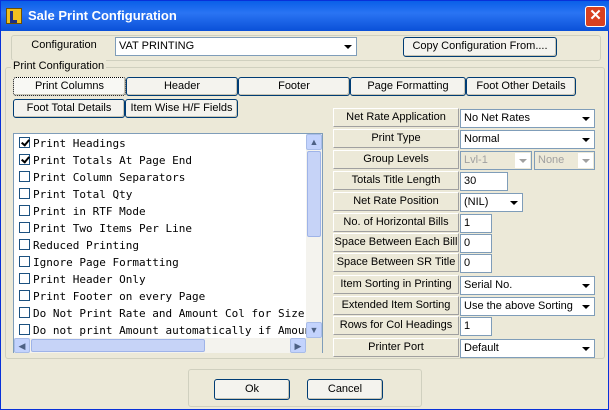  I want to click on rows-col-headings-label: Rows for Col Headings, so click(396, 325).